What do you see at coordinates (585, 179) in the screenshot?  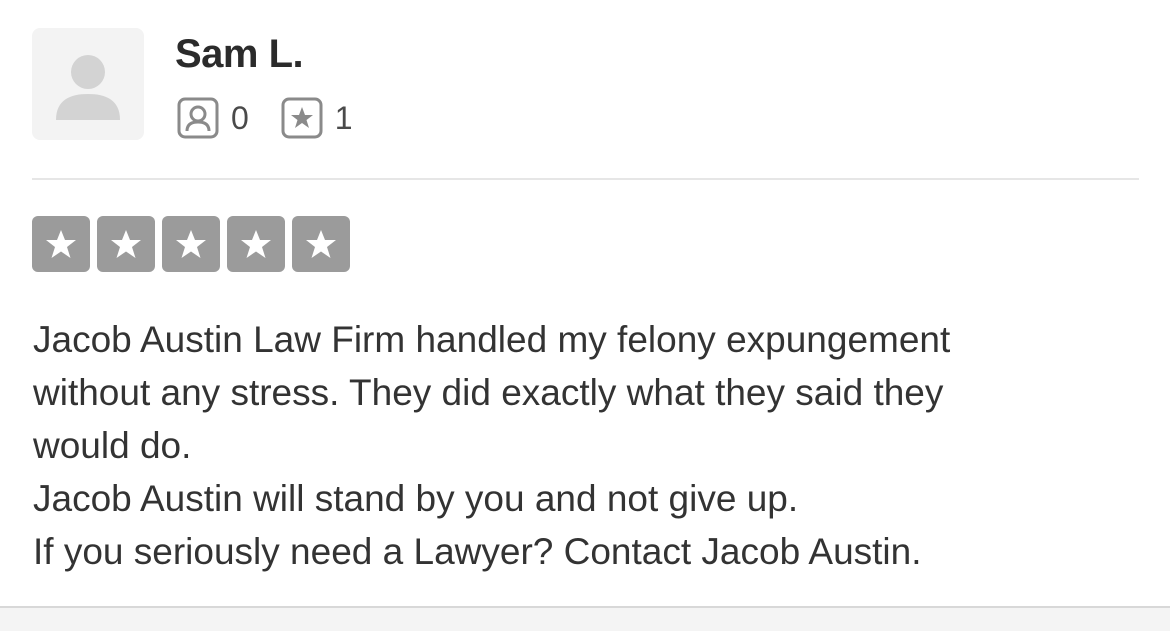 I see `divider` at bounding box center [585, 179].